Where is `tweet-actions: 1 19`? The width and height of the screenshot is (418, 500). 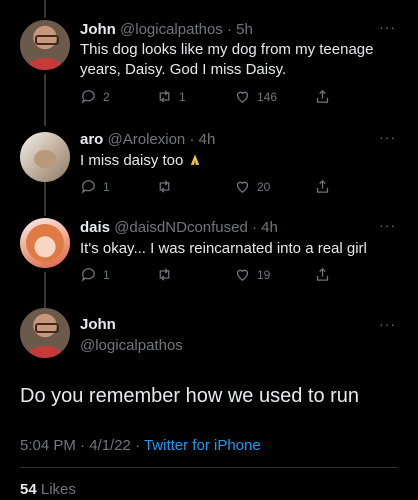
tweet-actions: 1 19 is located at coordinates (210, 276).